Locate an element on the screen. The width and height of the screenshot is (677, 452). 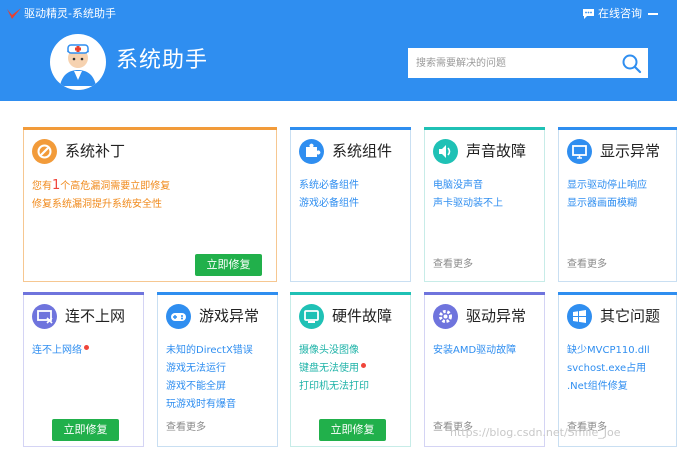
hardware-icon is located at coordinates (311, 316).